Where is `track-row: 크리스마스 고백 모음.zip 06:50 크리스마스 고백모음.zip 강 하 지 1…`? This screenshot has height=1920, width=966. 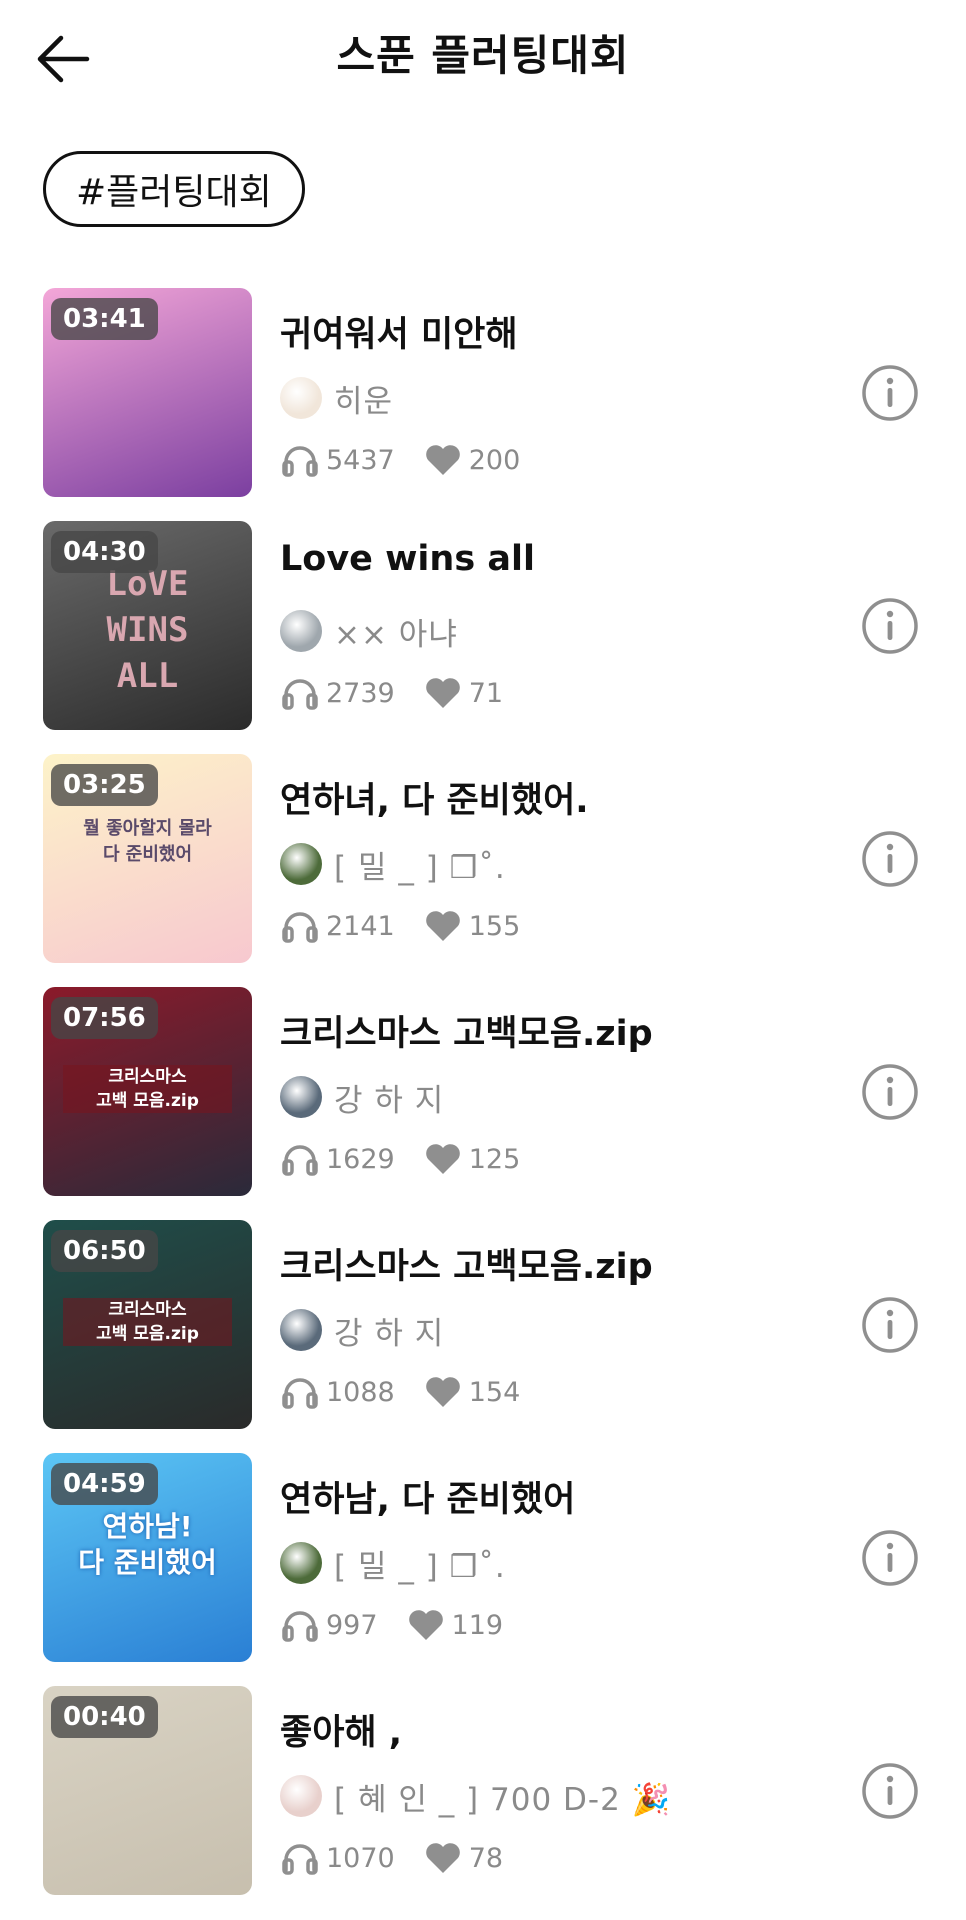 track-row: 크리스마스 고백 모음.zip 06:50 크리스마스 고백모음.zip 강 하 지 1… is located at coordinates (483, 1325).